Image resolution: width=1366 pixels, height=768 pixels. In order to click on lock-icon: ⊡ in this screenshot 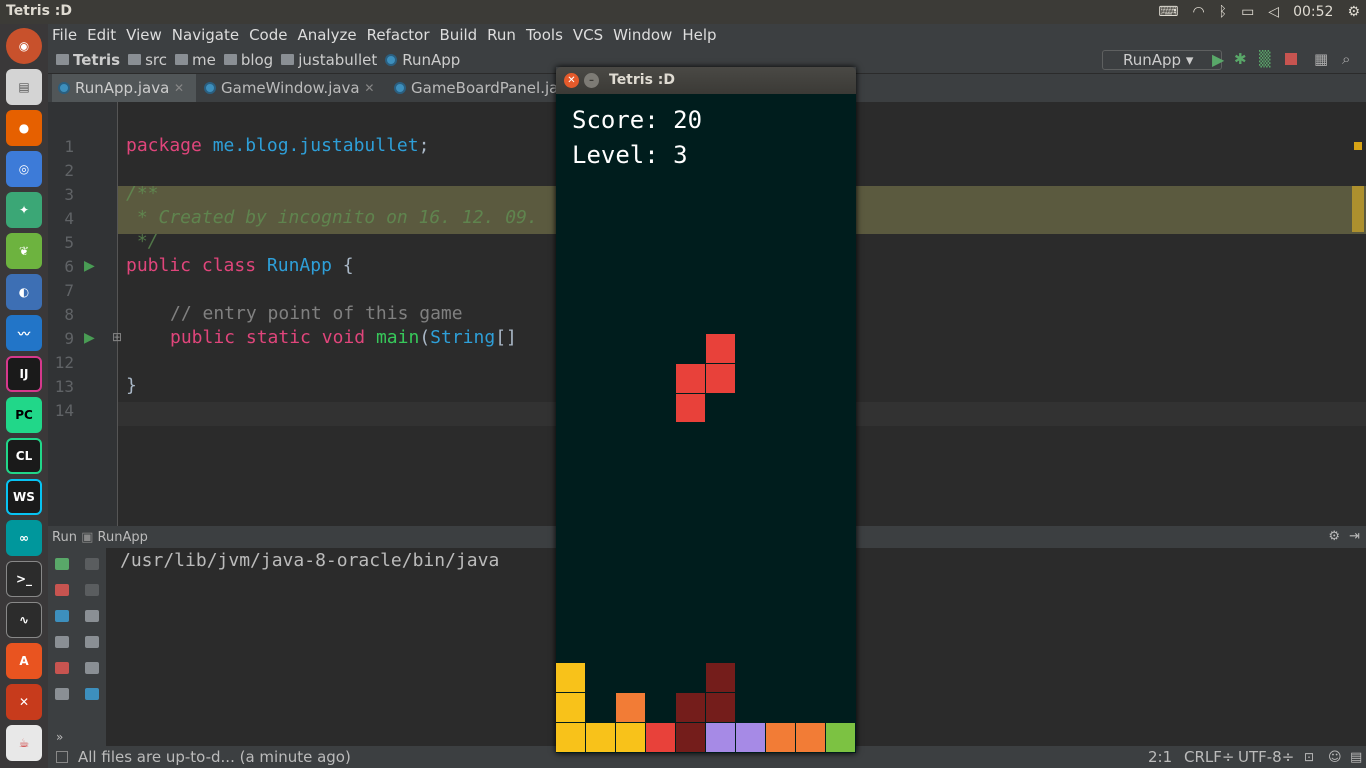, I will do `click(1309, 757)`.